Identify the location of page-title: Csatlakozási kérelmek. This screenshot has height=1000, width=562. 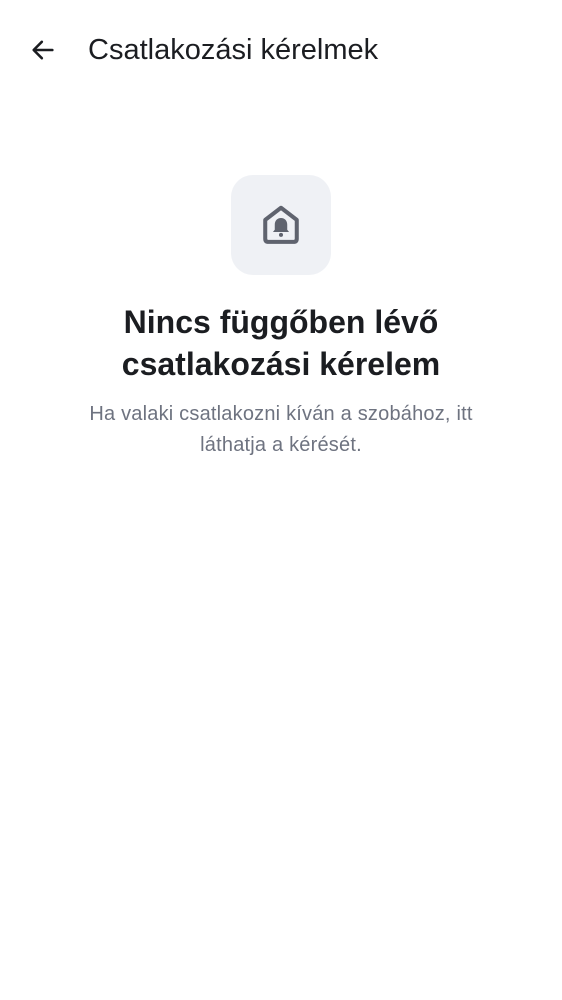
(233, 50).